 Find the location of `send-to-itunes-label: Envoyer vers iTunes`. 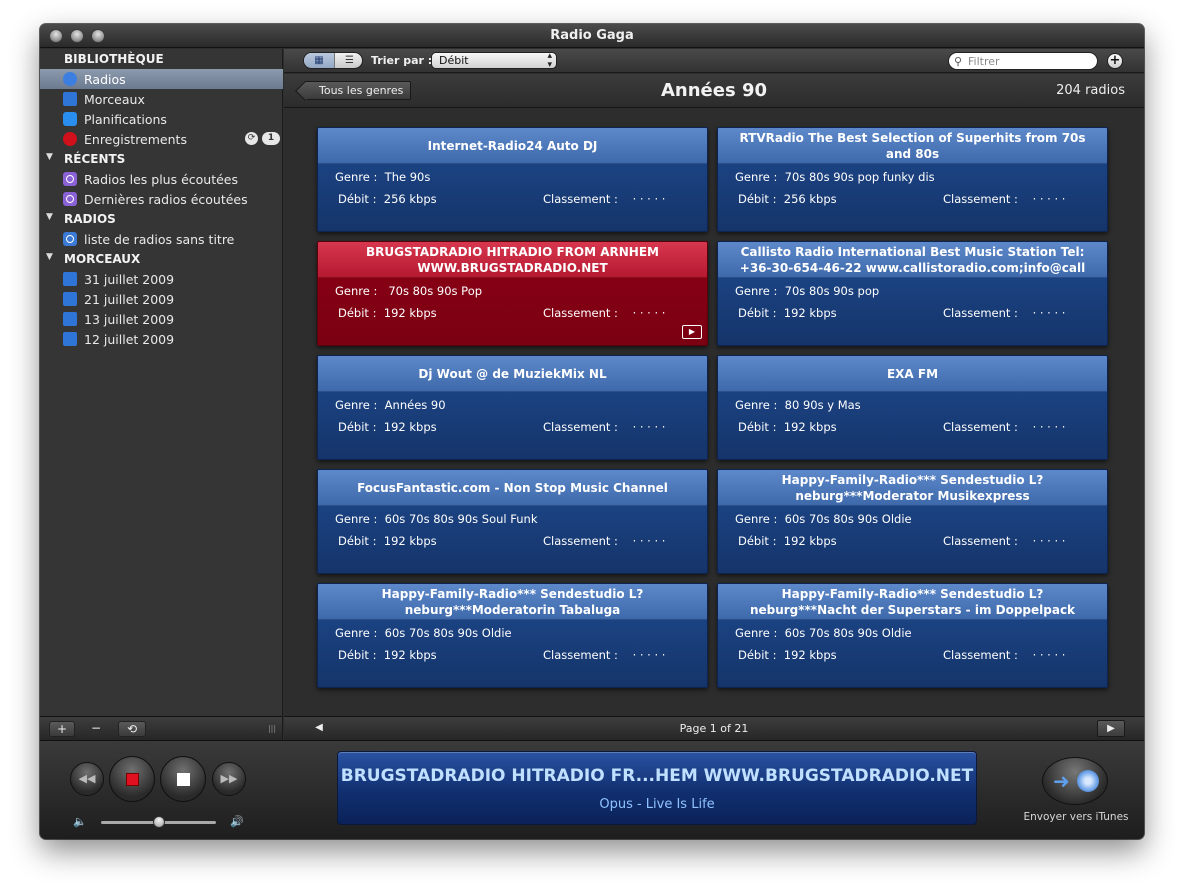

send-to-itunes-label: Envoyer vers iTunes is located at coordinates (1076, 817).